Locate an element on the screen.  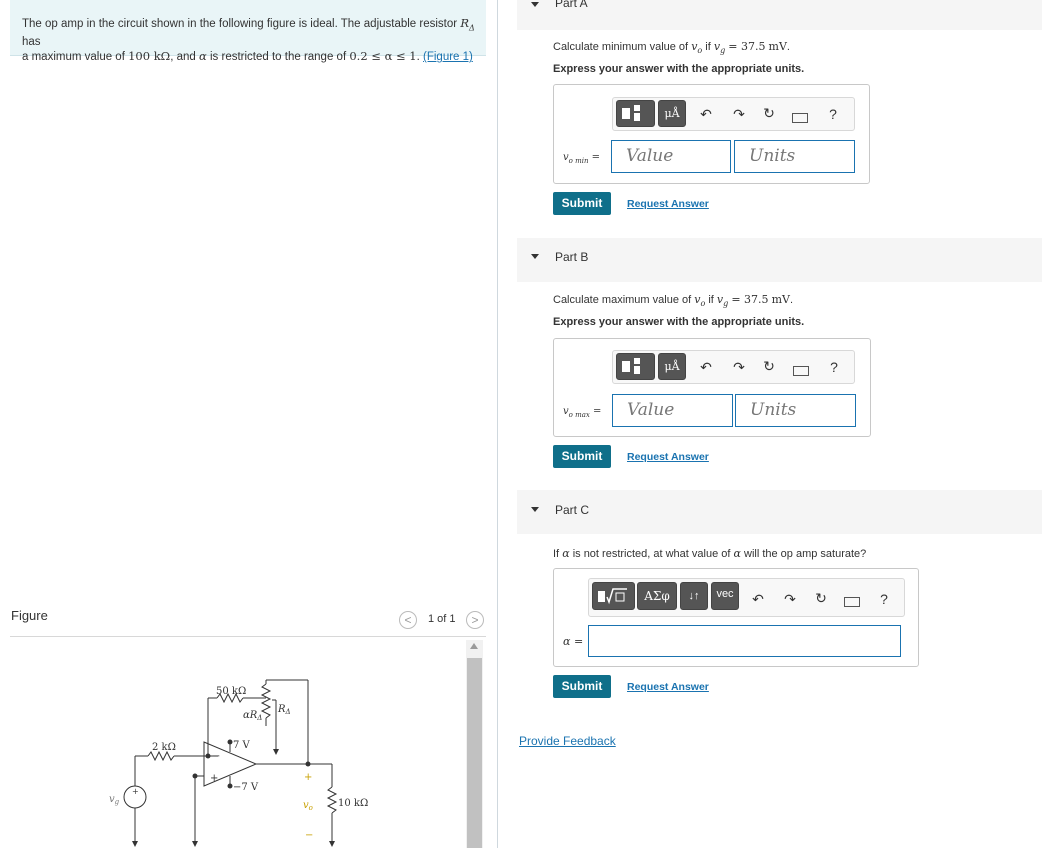
prev-figure-button: < is located at coordinates (408, 620).